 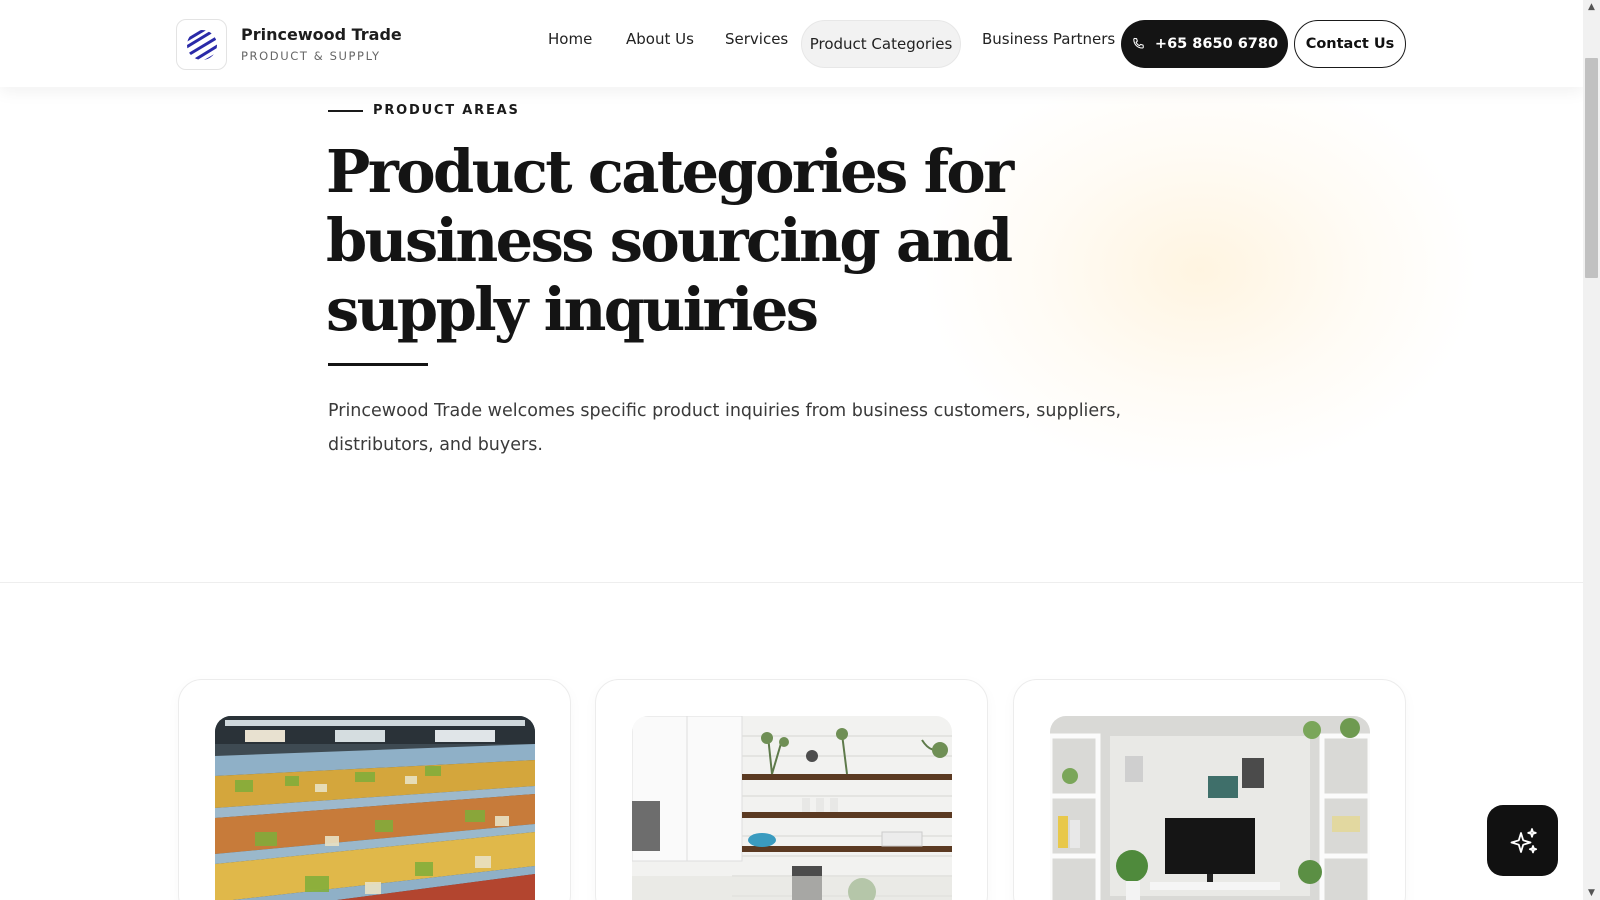 I want to click on section-divider, so click(x=791, y=582).